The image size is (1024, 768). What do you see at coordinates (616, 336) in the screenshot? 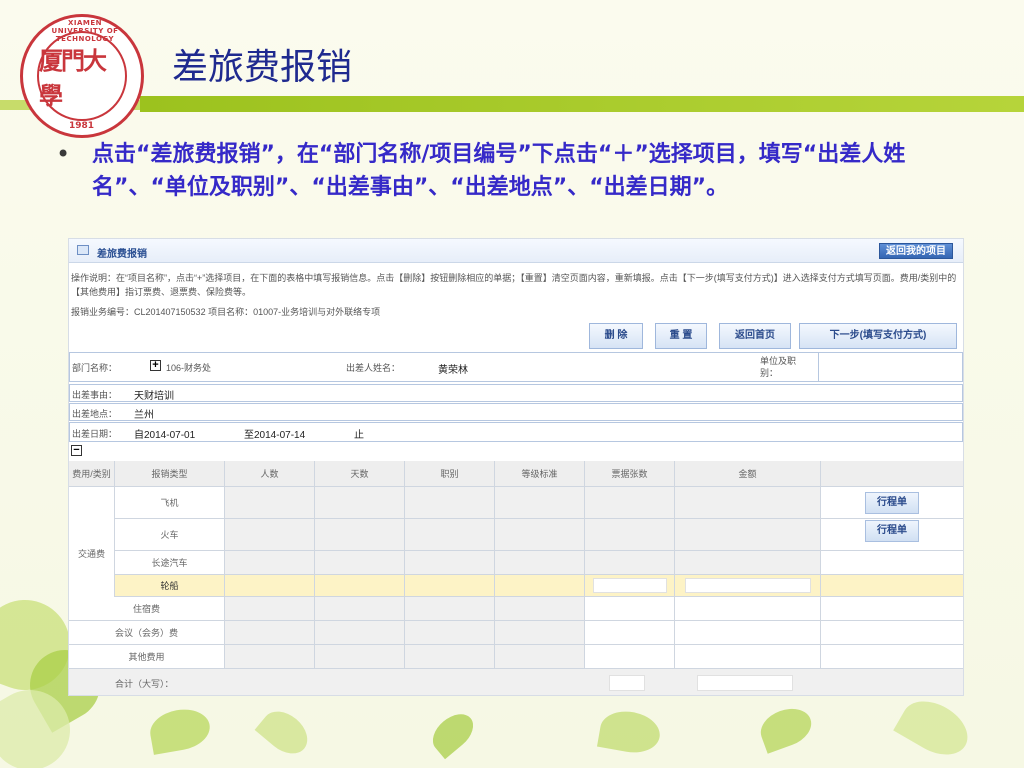
I see `delete-button: 删 除` at bounding box center [616, 336].